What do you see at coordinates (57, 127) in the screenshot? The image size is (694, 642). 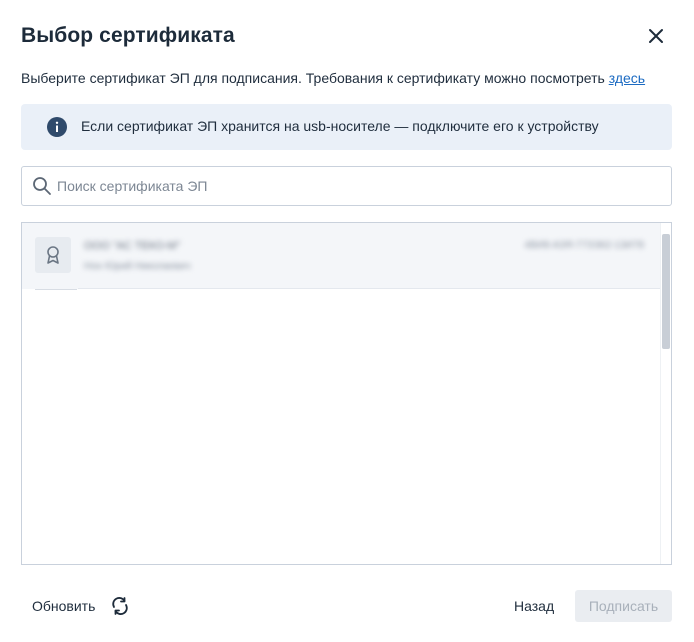 I see `info-icon` at bounding box center [57, 127].